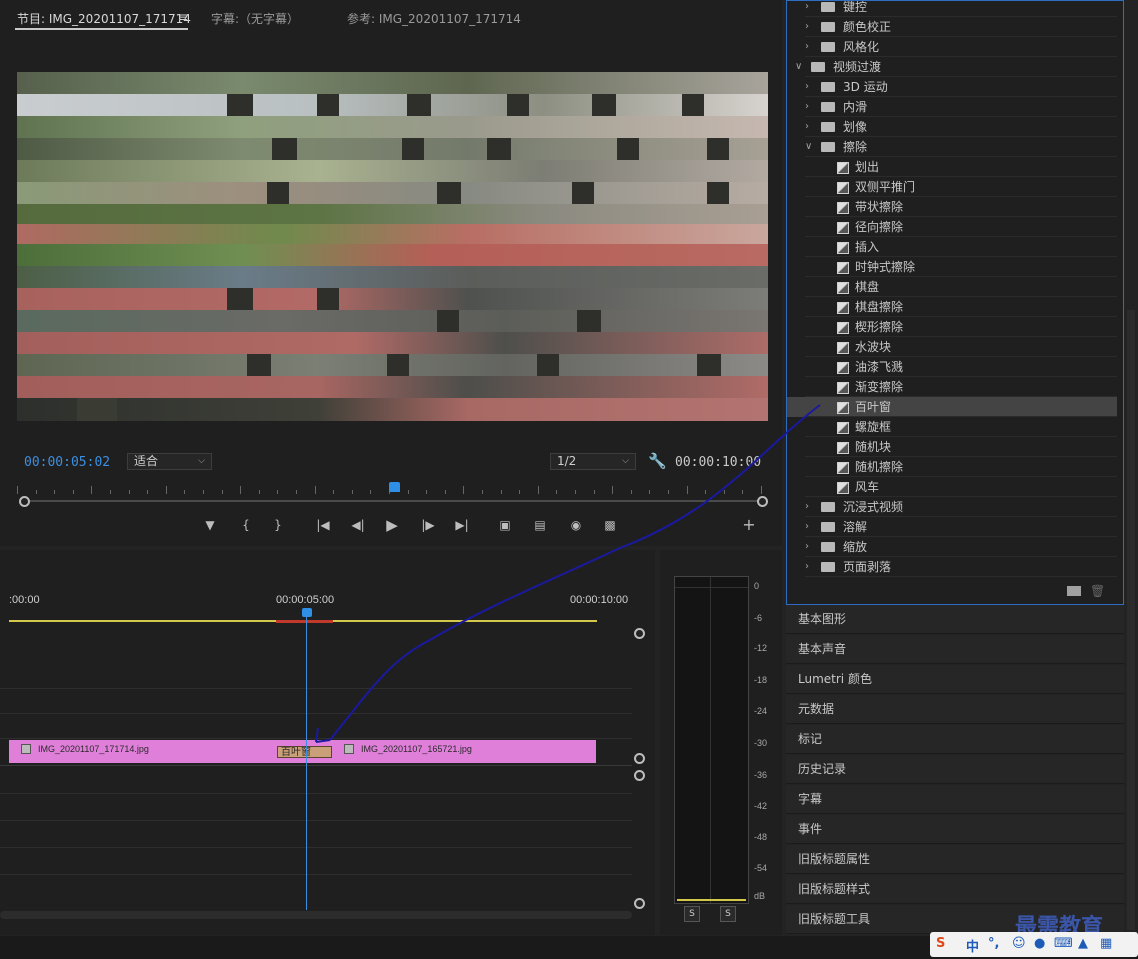 This screenshot has width=1138, height=959. I want to click on tools-icon: ▦, so click(1106, 943).